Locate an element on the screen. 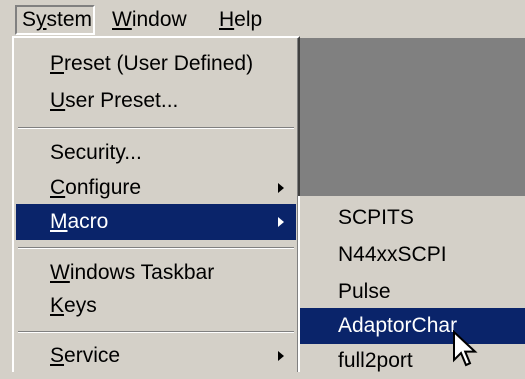 This screenshot has width=525, height=379. menubar-help-label: elp is located at coordinates (248, 19).